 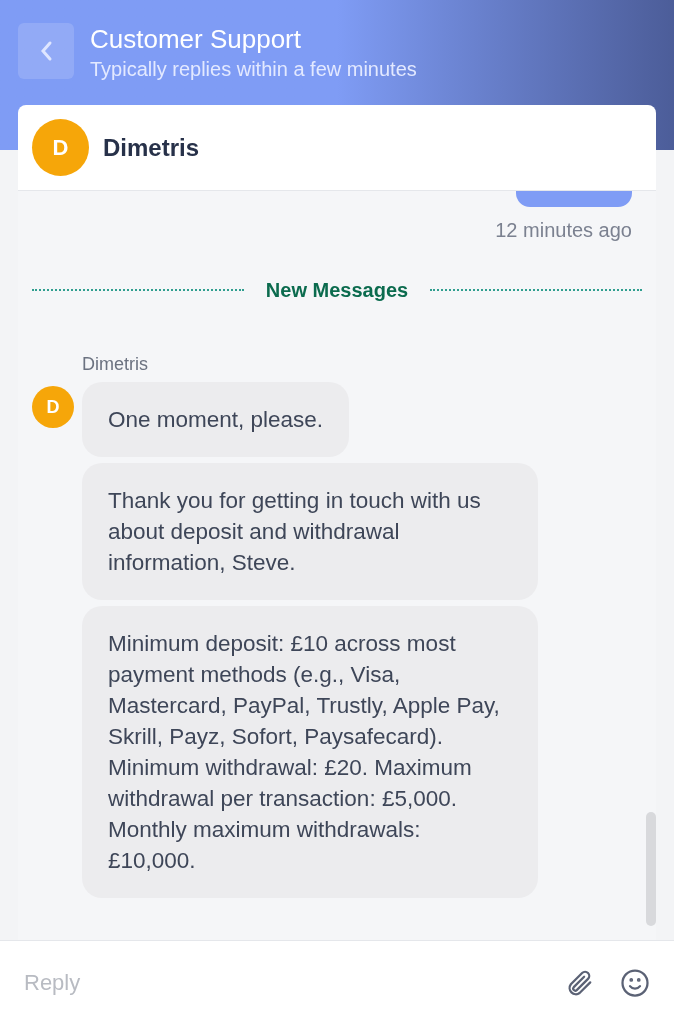 What do you see at coordinates (310, 531) in the screenshot?
I see `message-bubble: Thank you for getting in touch with us about deposit and withdrawal information, Steve.` at bounding box center [310, 531].